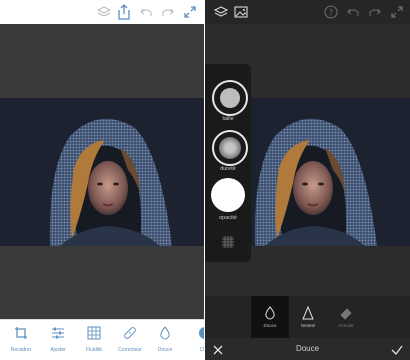  Describe the element at coordinates (165, 350) in the screenshot. I see `tool-label: Douce` at that location.